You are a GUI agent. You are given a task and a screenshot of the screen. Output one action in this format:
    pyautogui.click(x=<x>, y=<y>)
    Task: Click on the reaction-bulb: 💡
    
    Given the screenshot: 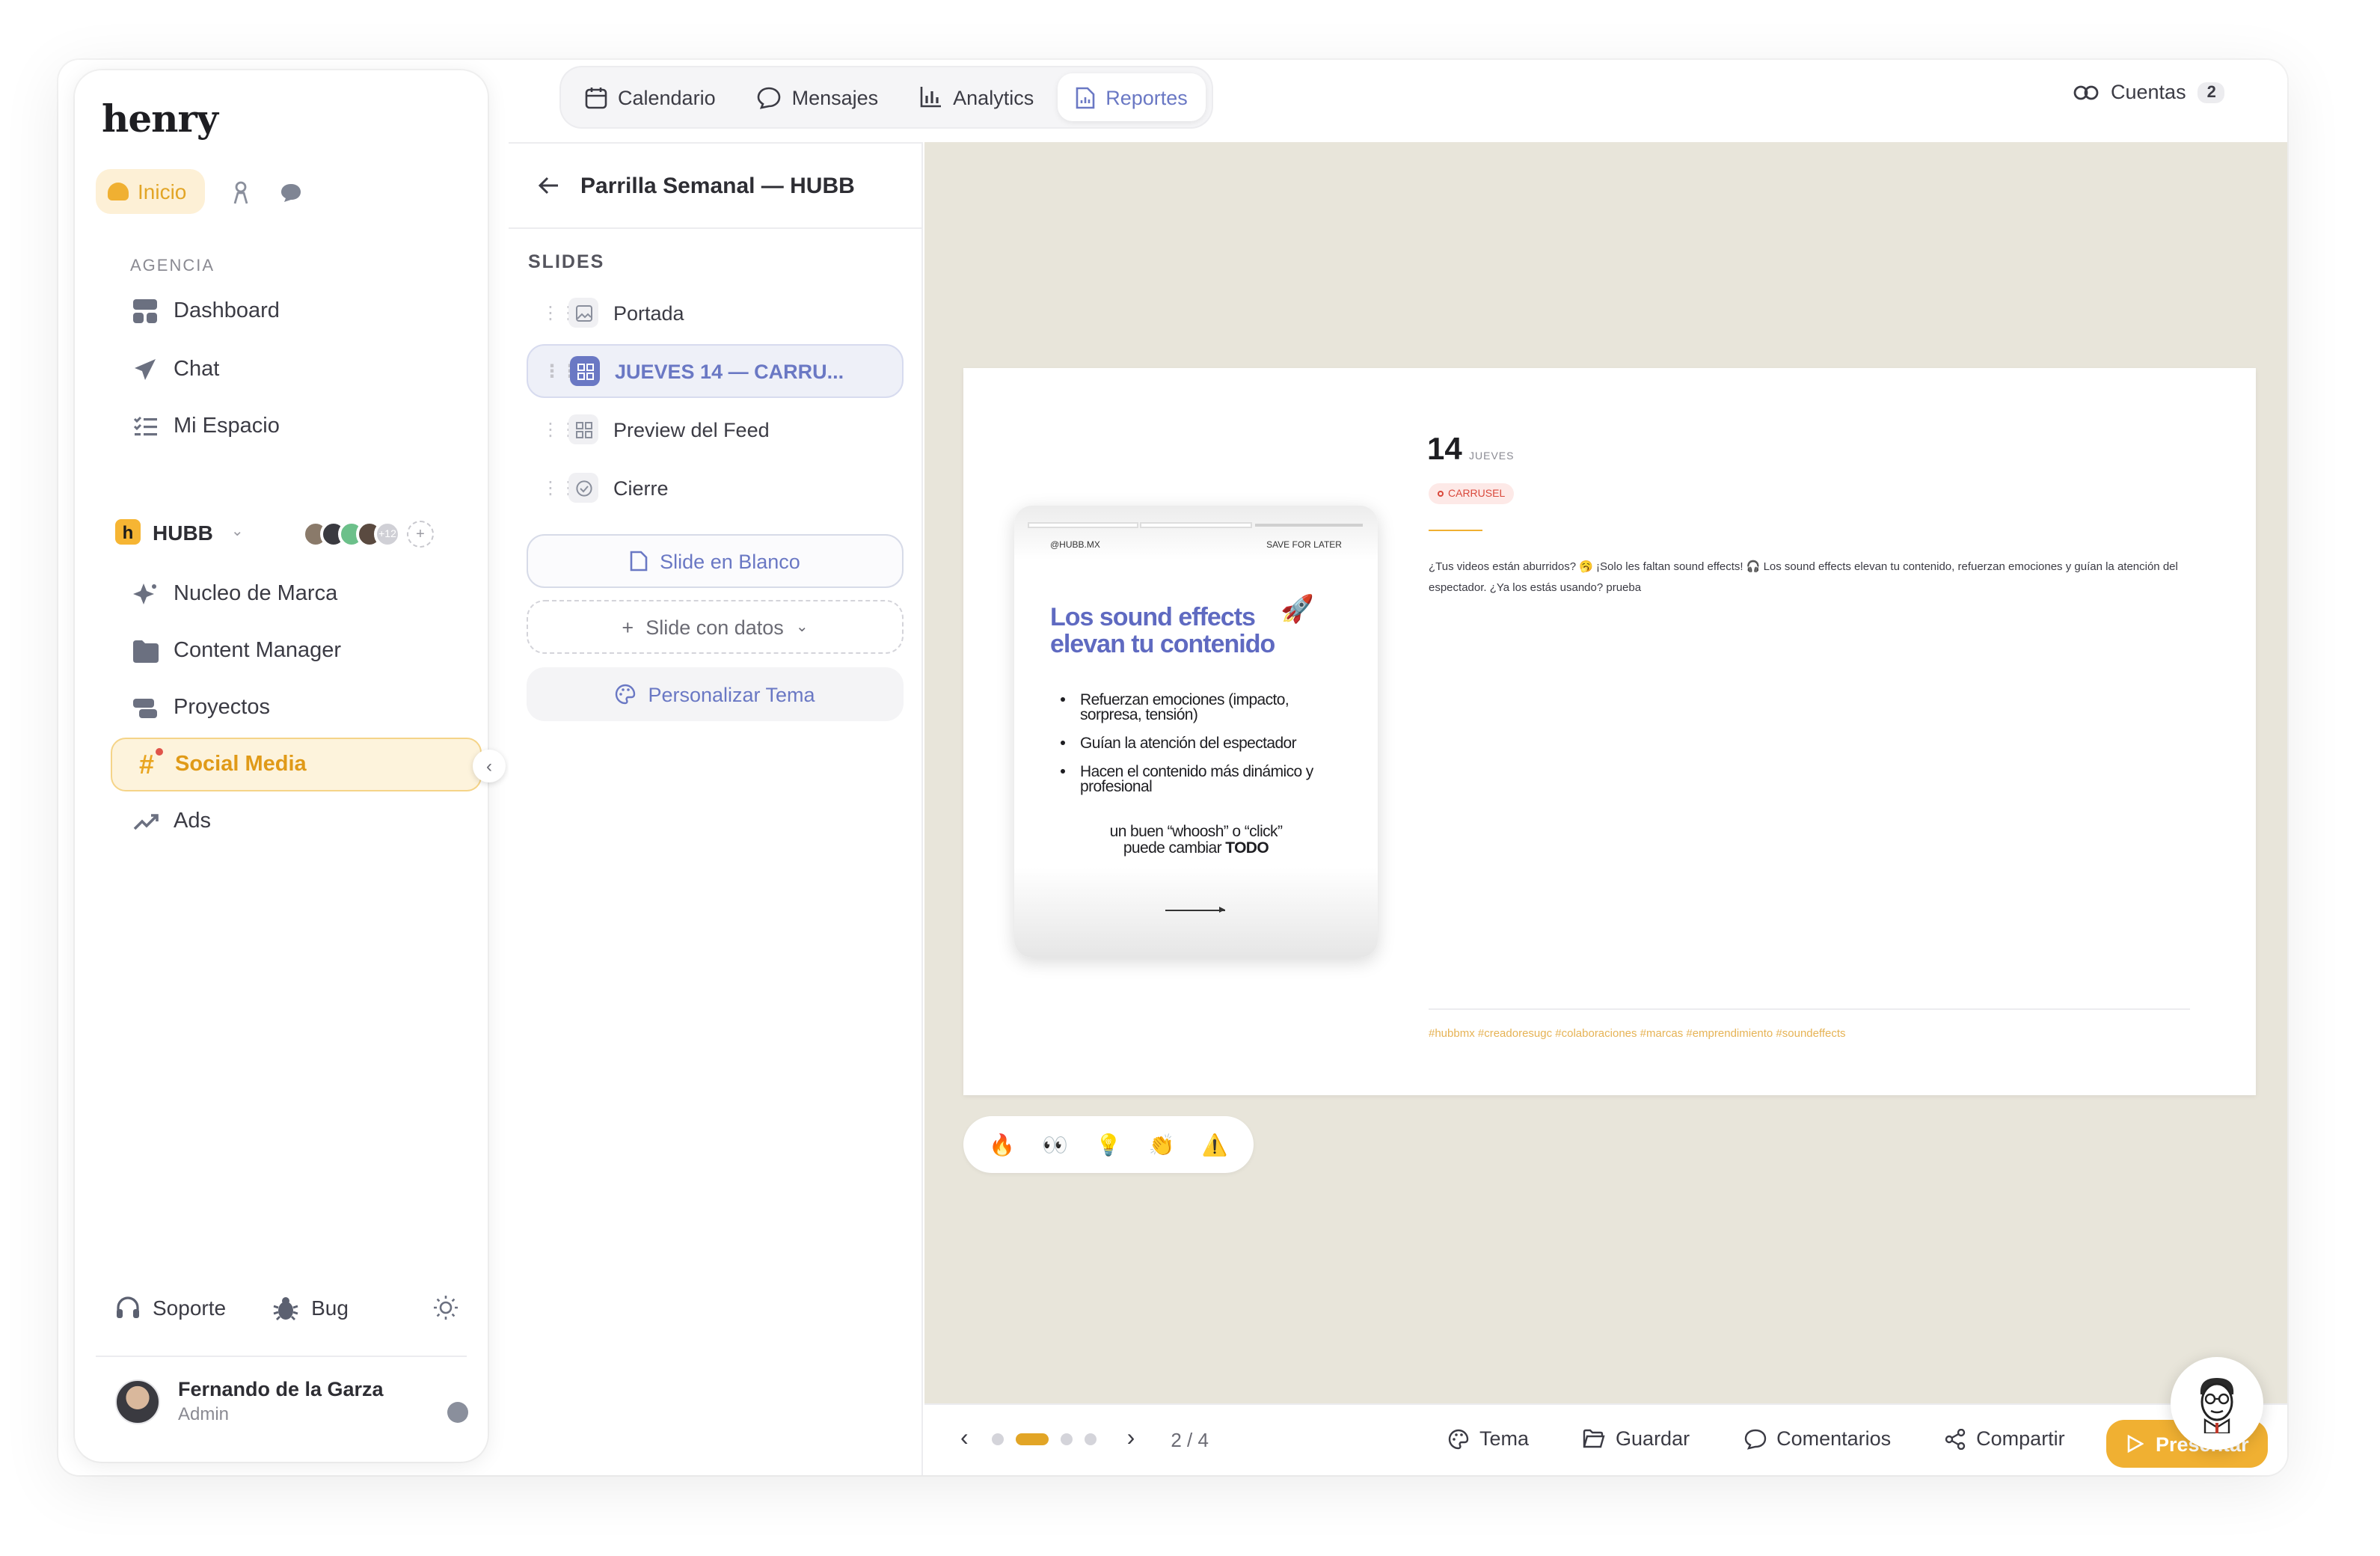 What is the action you would take?
    pyautogui.click(x=1109, y=1145)
    